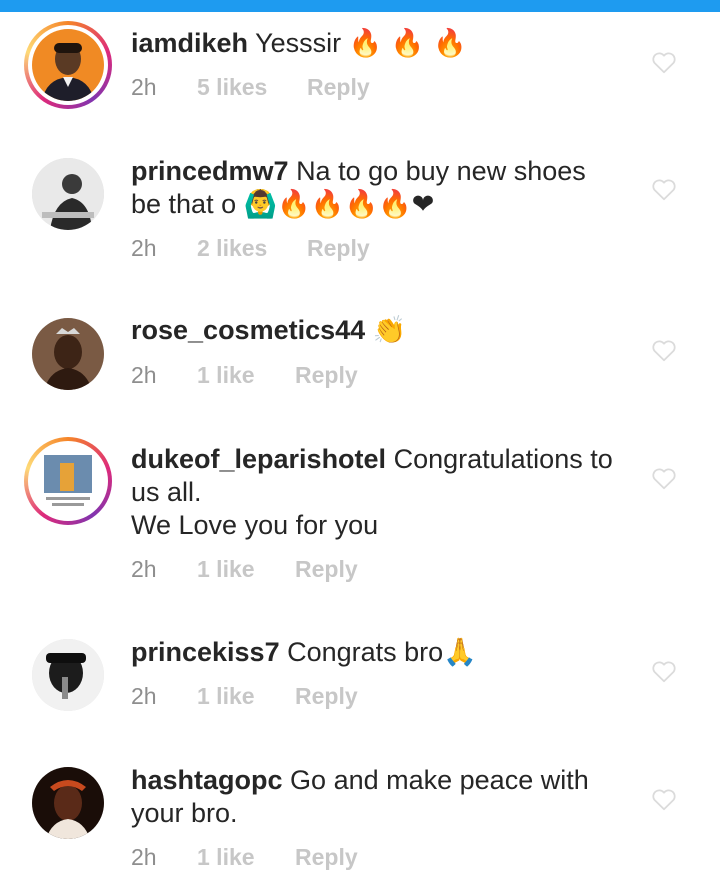 The height and width of the screenshot is (886, 720). What do you see at coordinates (298, 43) in the screenshot?
I see `comment-body: Yesssir` at bounding box center [298, 43].